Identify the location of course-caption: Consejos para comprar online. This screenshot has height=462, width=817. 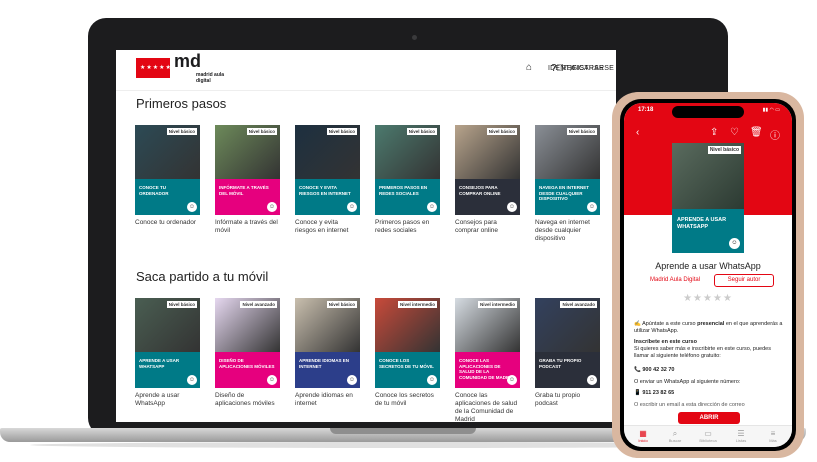
(487, 227).